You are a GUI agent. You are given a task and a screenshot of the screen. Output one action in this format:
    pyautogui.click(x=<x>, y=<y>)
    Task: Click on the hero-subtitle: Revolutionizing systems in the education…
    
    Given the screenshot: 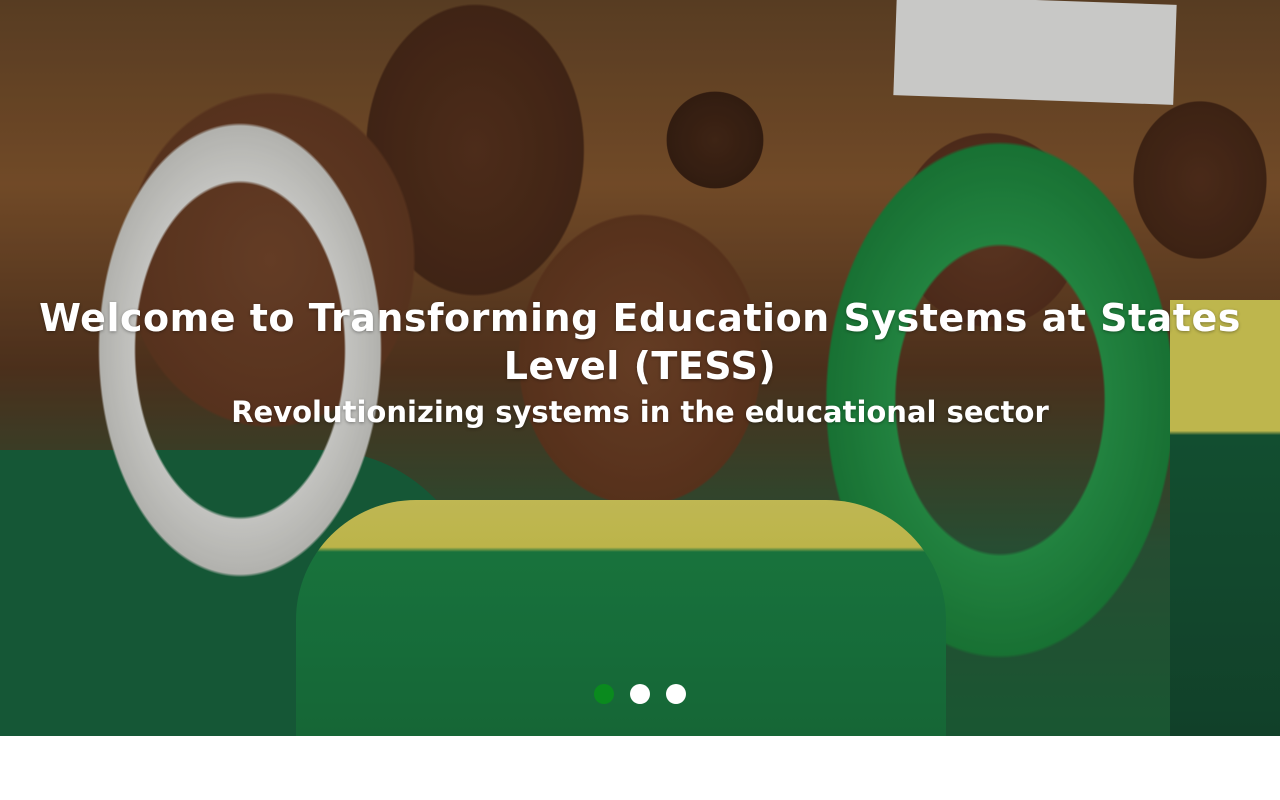 What is the action you would take?
    pyautogui.click(x=640, y=412)
    